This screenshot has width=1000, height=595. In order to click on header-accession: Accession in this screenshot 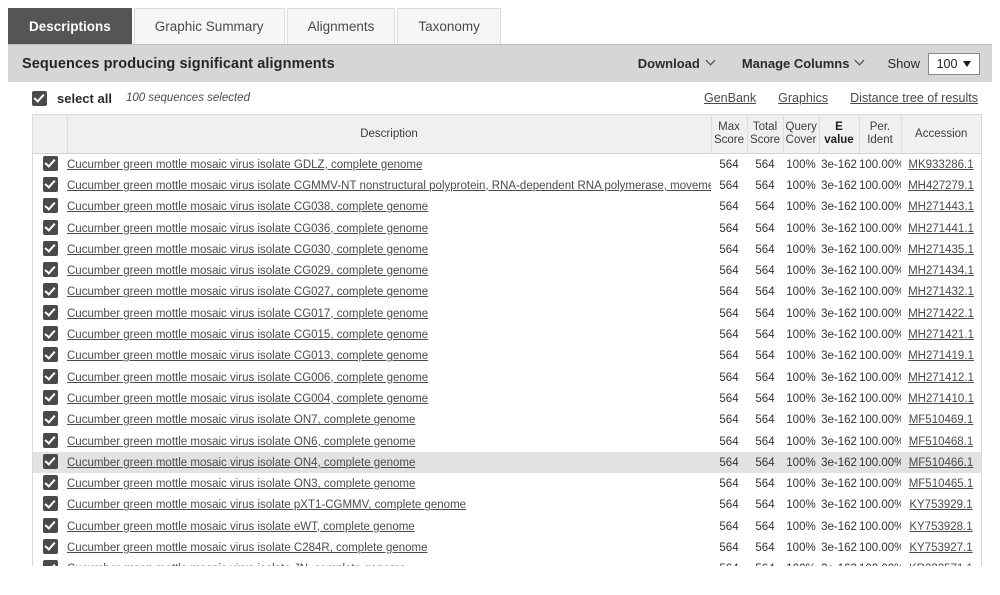, I will do `click(941, 134)`.